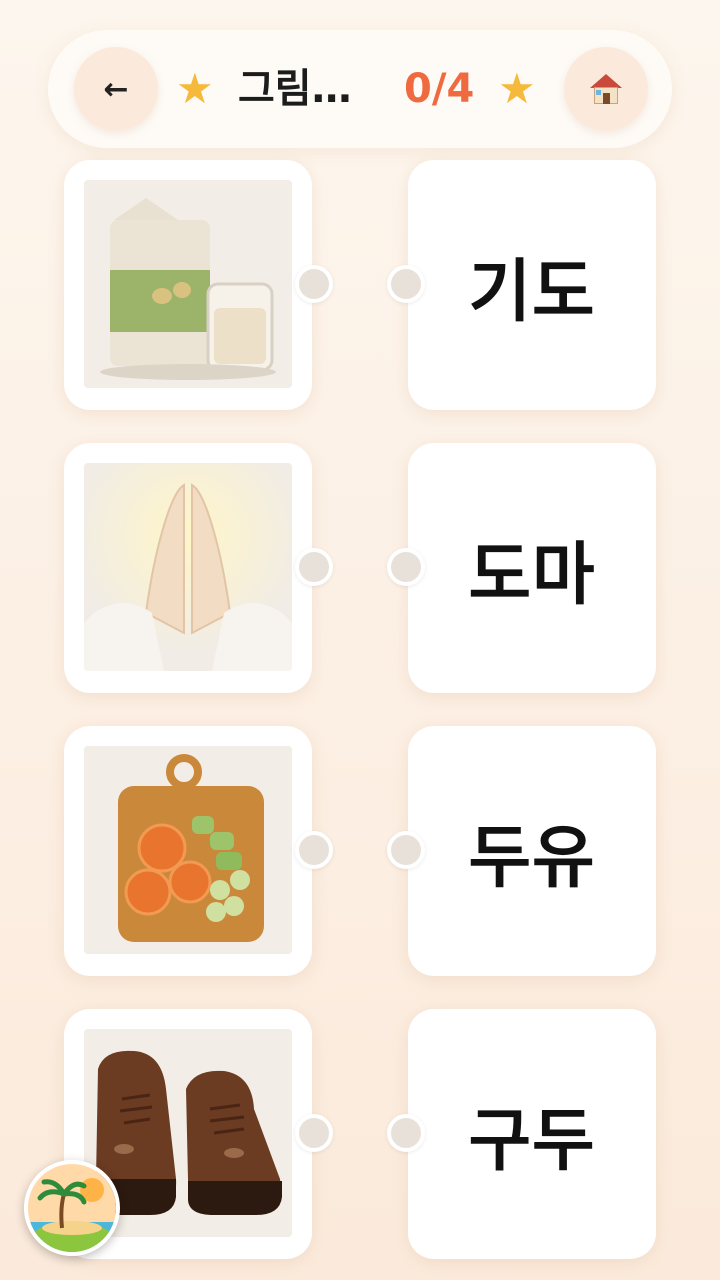 Image resolution: width=720 pixels, height=1280 pixels. Describe the element at coordinates (532, 575) in the screenshot. I see `word-label: 도마` at that location.